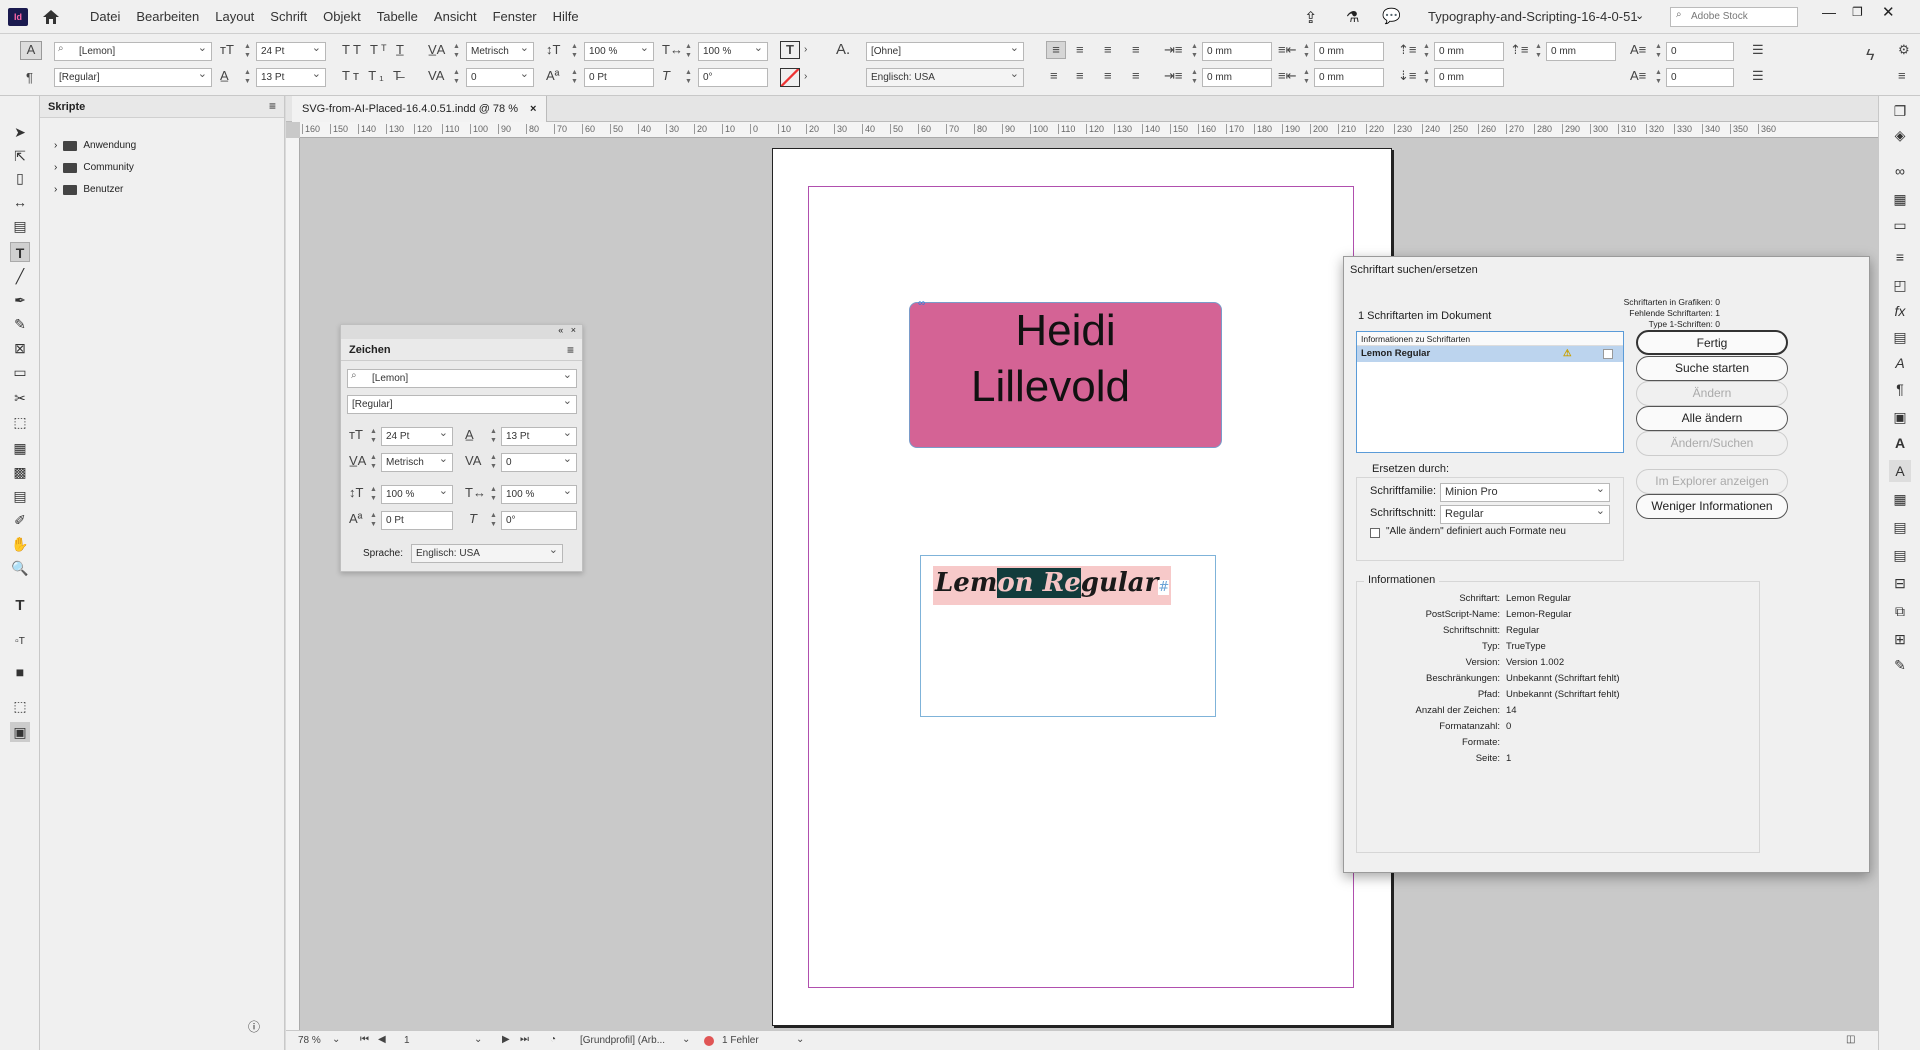 The image size is (1920, 1050). Describe the element at coordinates (20, 568) in the screenshot. I see `zoom-tool-icon: 🔍` at that location.